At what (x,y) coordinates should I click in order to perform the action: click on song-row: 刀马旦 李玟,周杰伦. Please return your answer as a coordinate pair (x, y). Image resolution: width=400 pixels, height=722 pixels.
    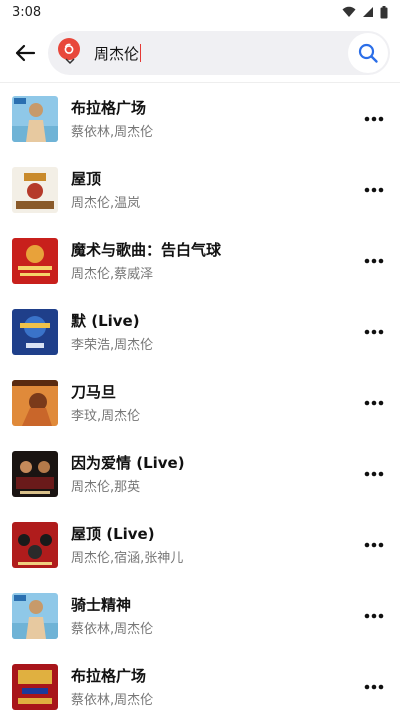
    Looking at the image, I should click on (200, 402).